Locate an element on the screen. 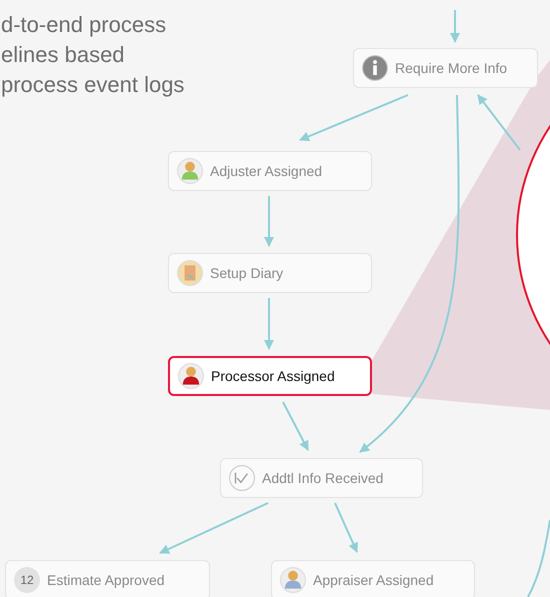 The image size is (550, 597). process-node: Adjuster Assigned is located at coordinates (270, 171).